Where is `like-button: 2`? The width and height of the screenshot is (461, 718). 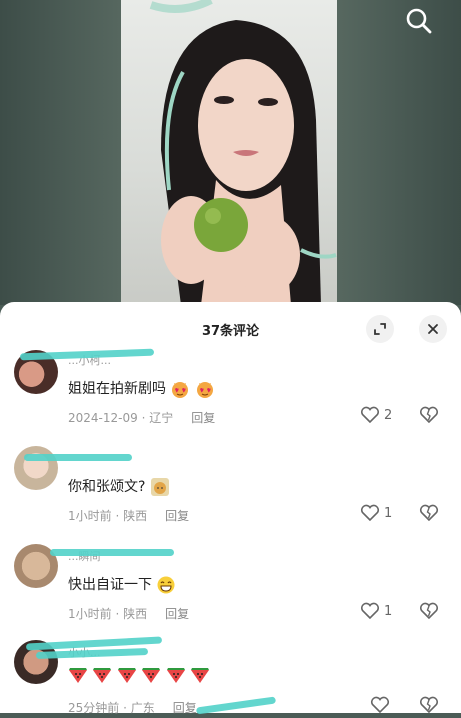
like-button: 2 is located at coordinates (376, 415).